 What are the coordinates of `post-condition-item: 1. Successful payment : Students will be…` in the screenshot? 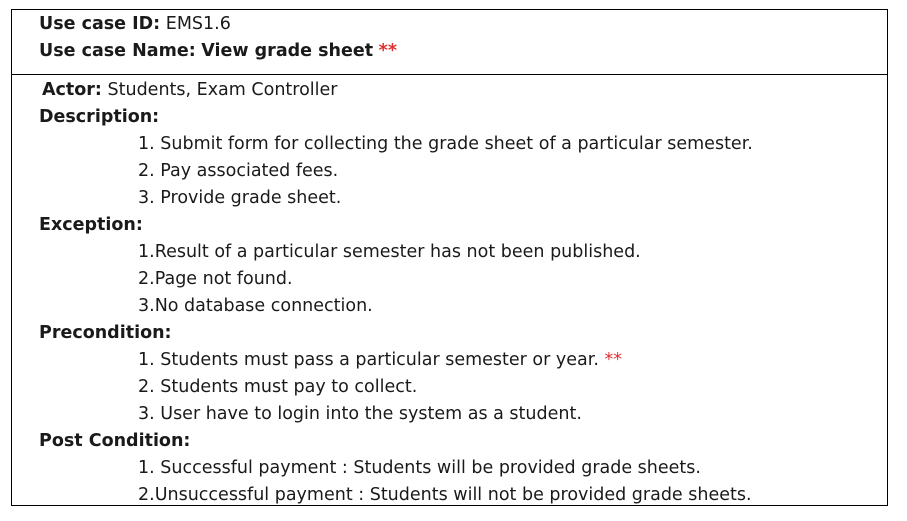 It's located at (419, 468).